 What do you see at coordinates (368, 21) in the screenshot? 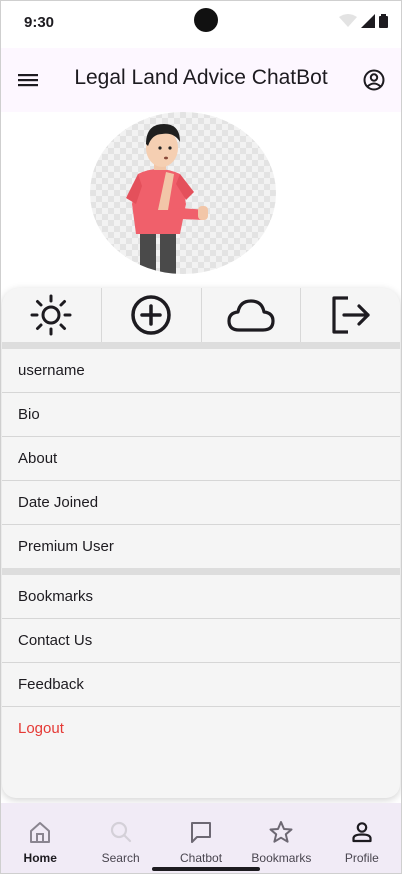
I see `signal-icon` at bounding box center [368, 21].